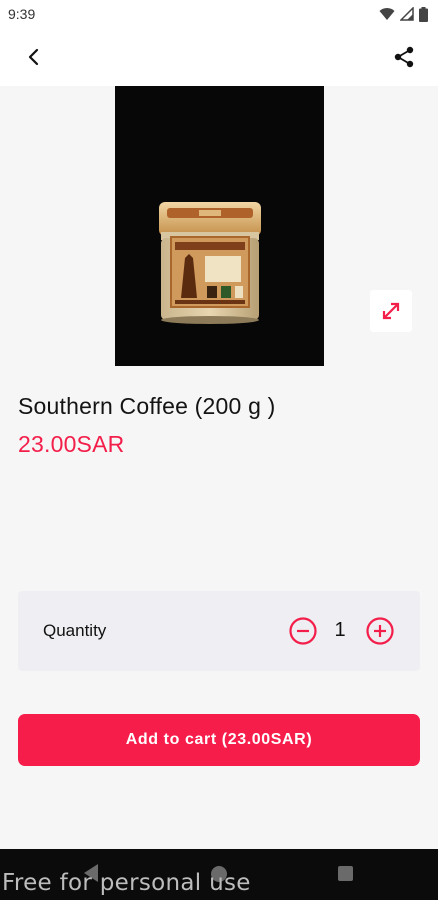 The image size is (438, 900). I want to click on share-icon, so click(404, 57).